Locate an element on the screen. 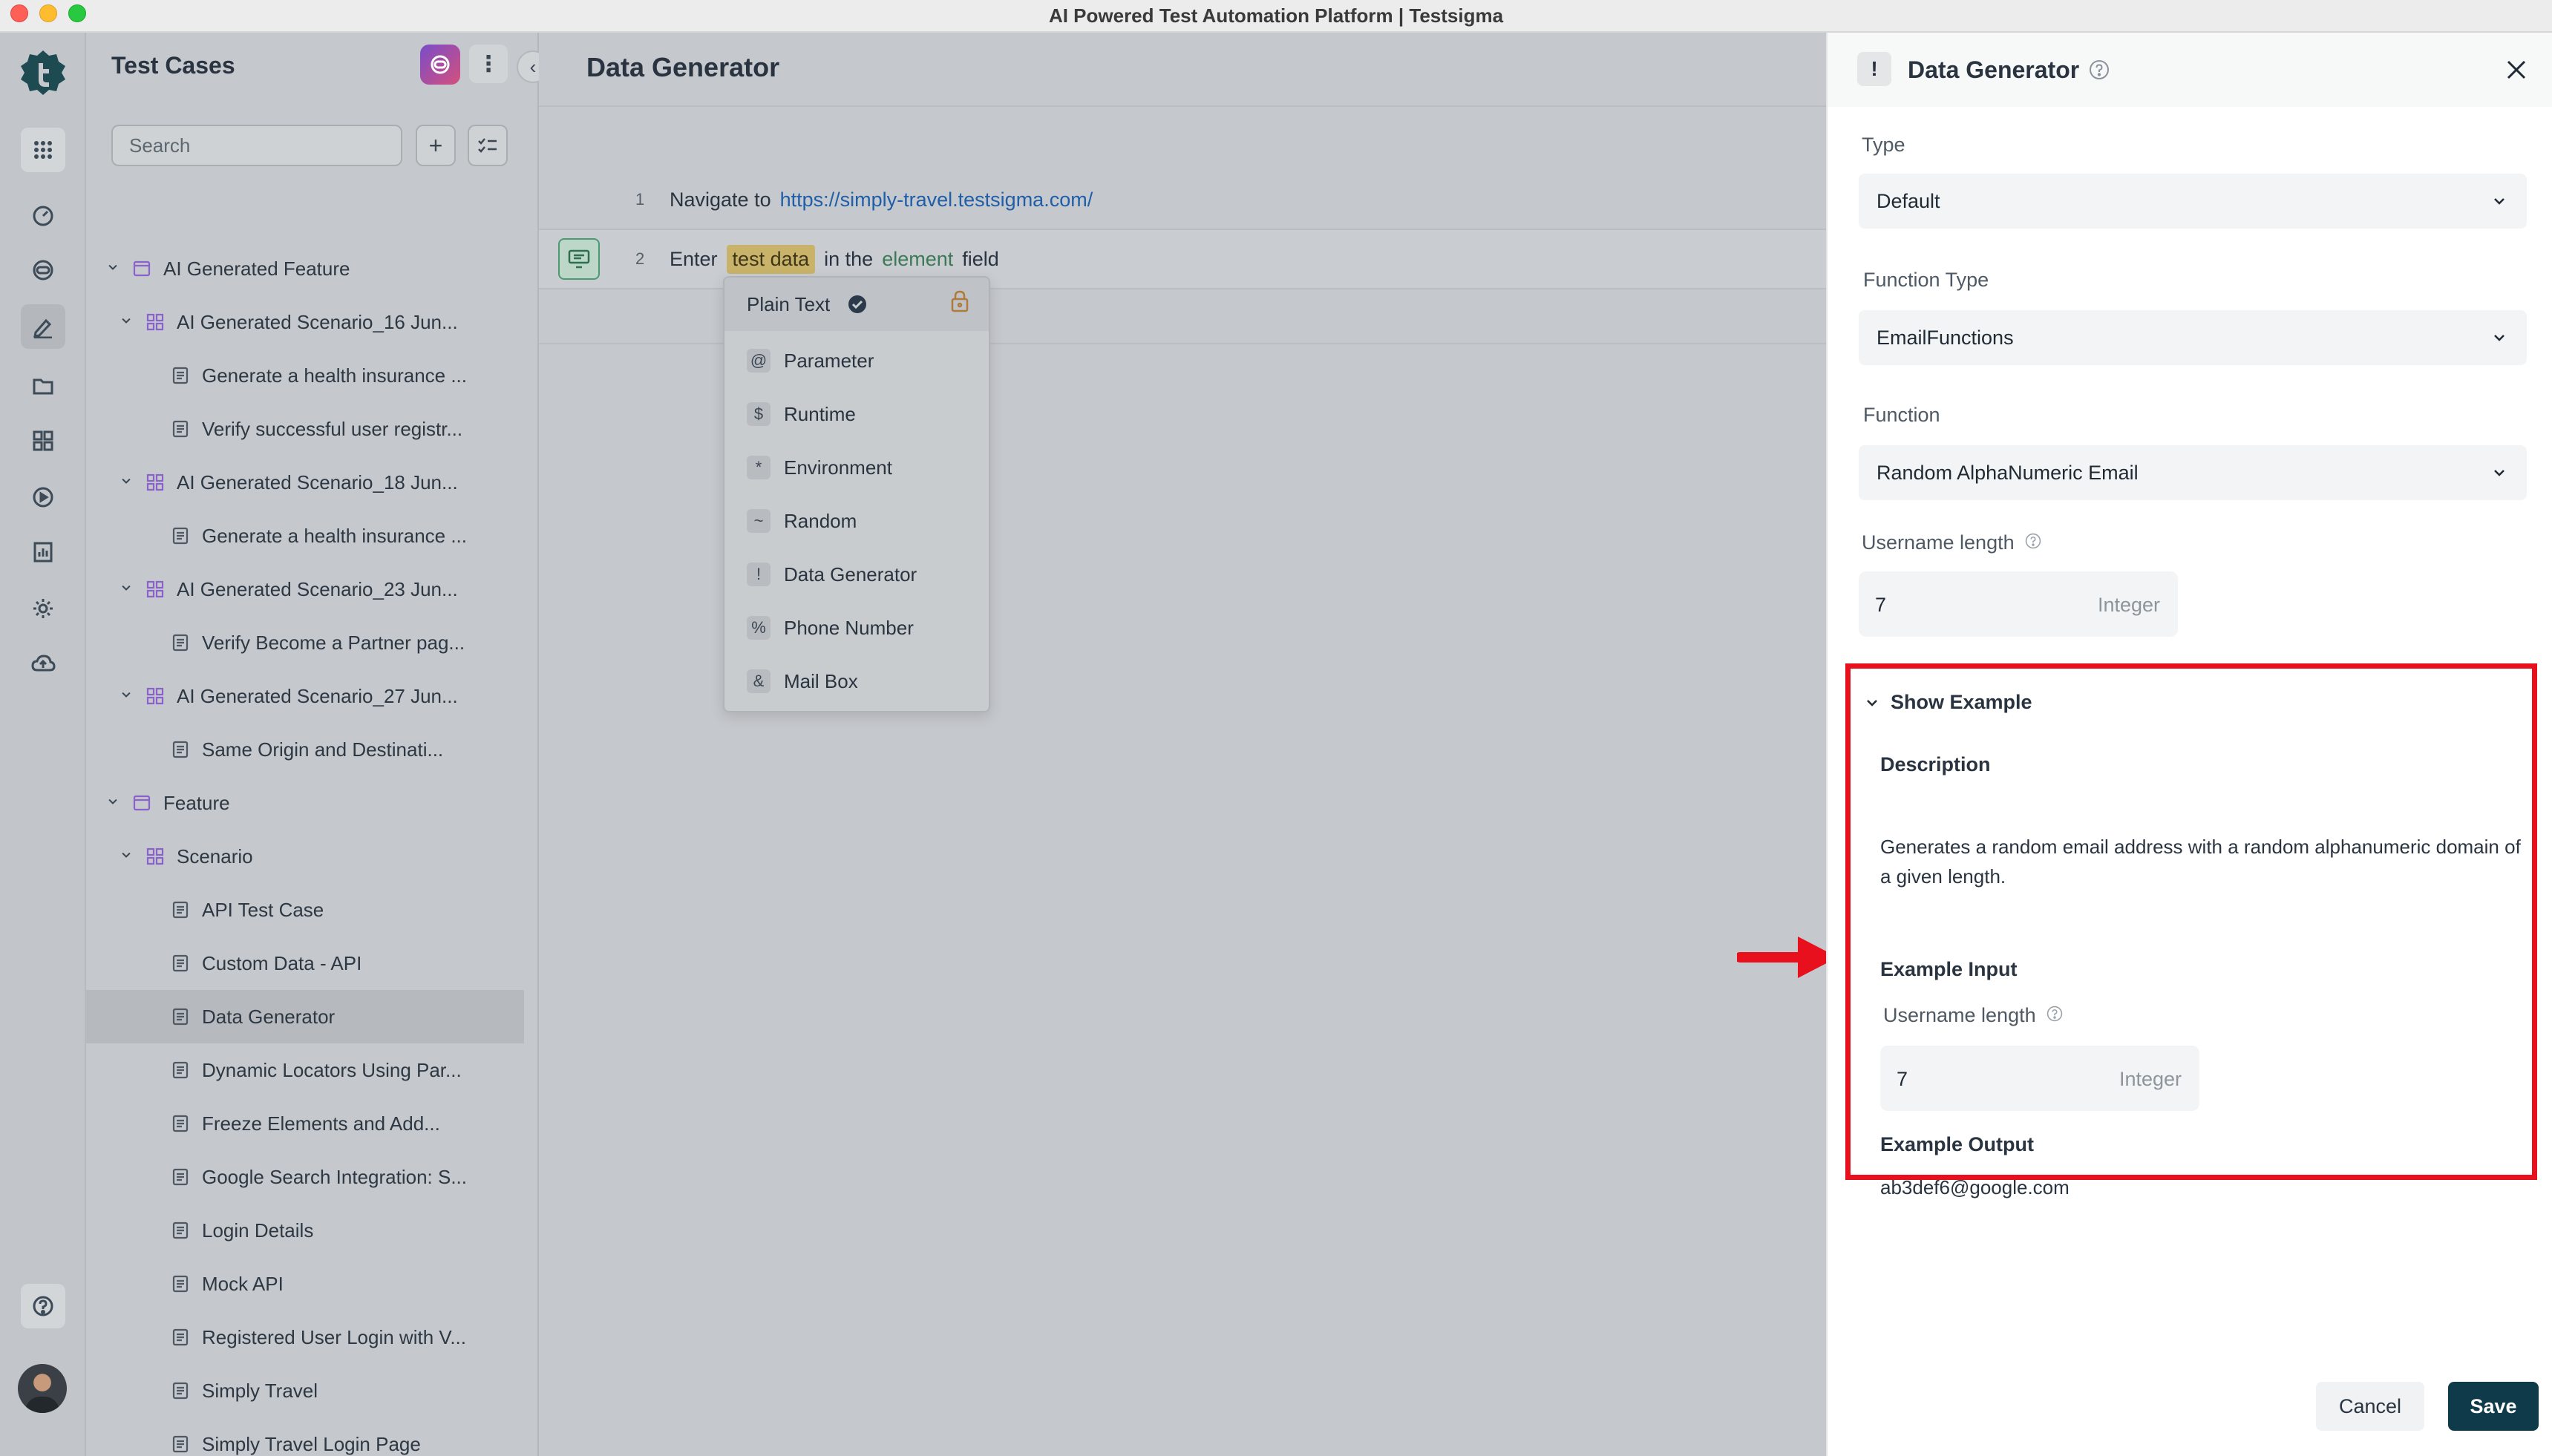 Image resolution: width=2552 pixels, height=1456 pixels. element-chip: element is located at coordinates (917, 259).